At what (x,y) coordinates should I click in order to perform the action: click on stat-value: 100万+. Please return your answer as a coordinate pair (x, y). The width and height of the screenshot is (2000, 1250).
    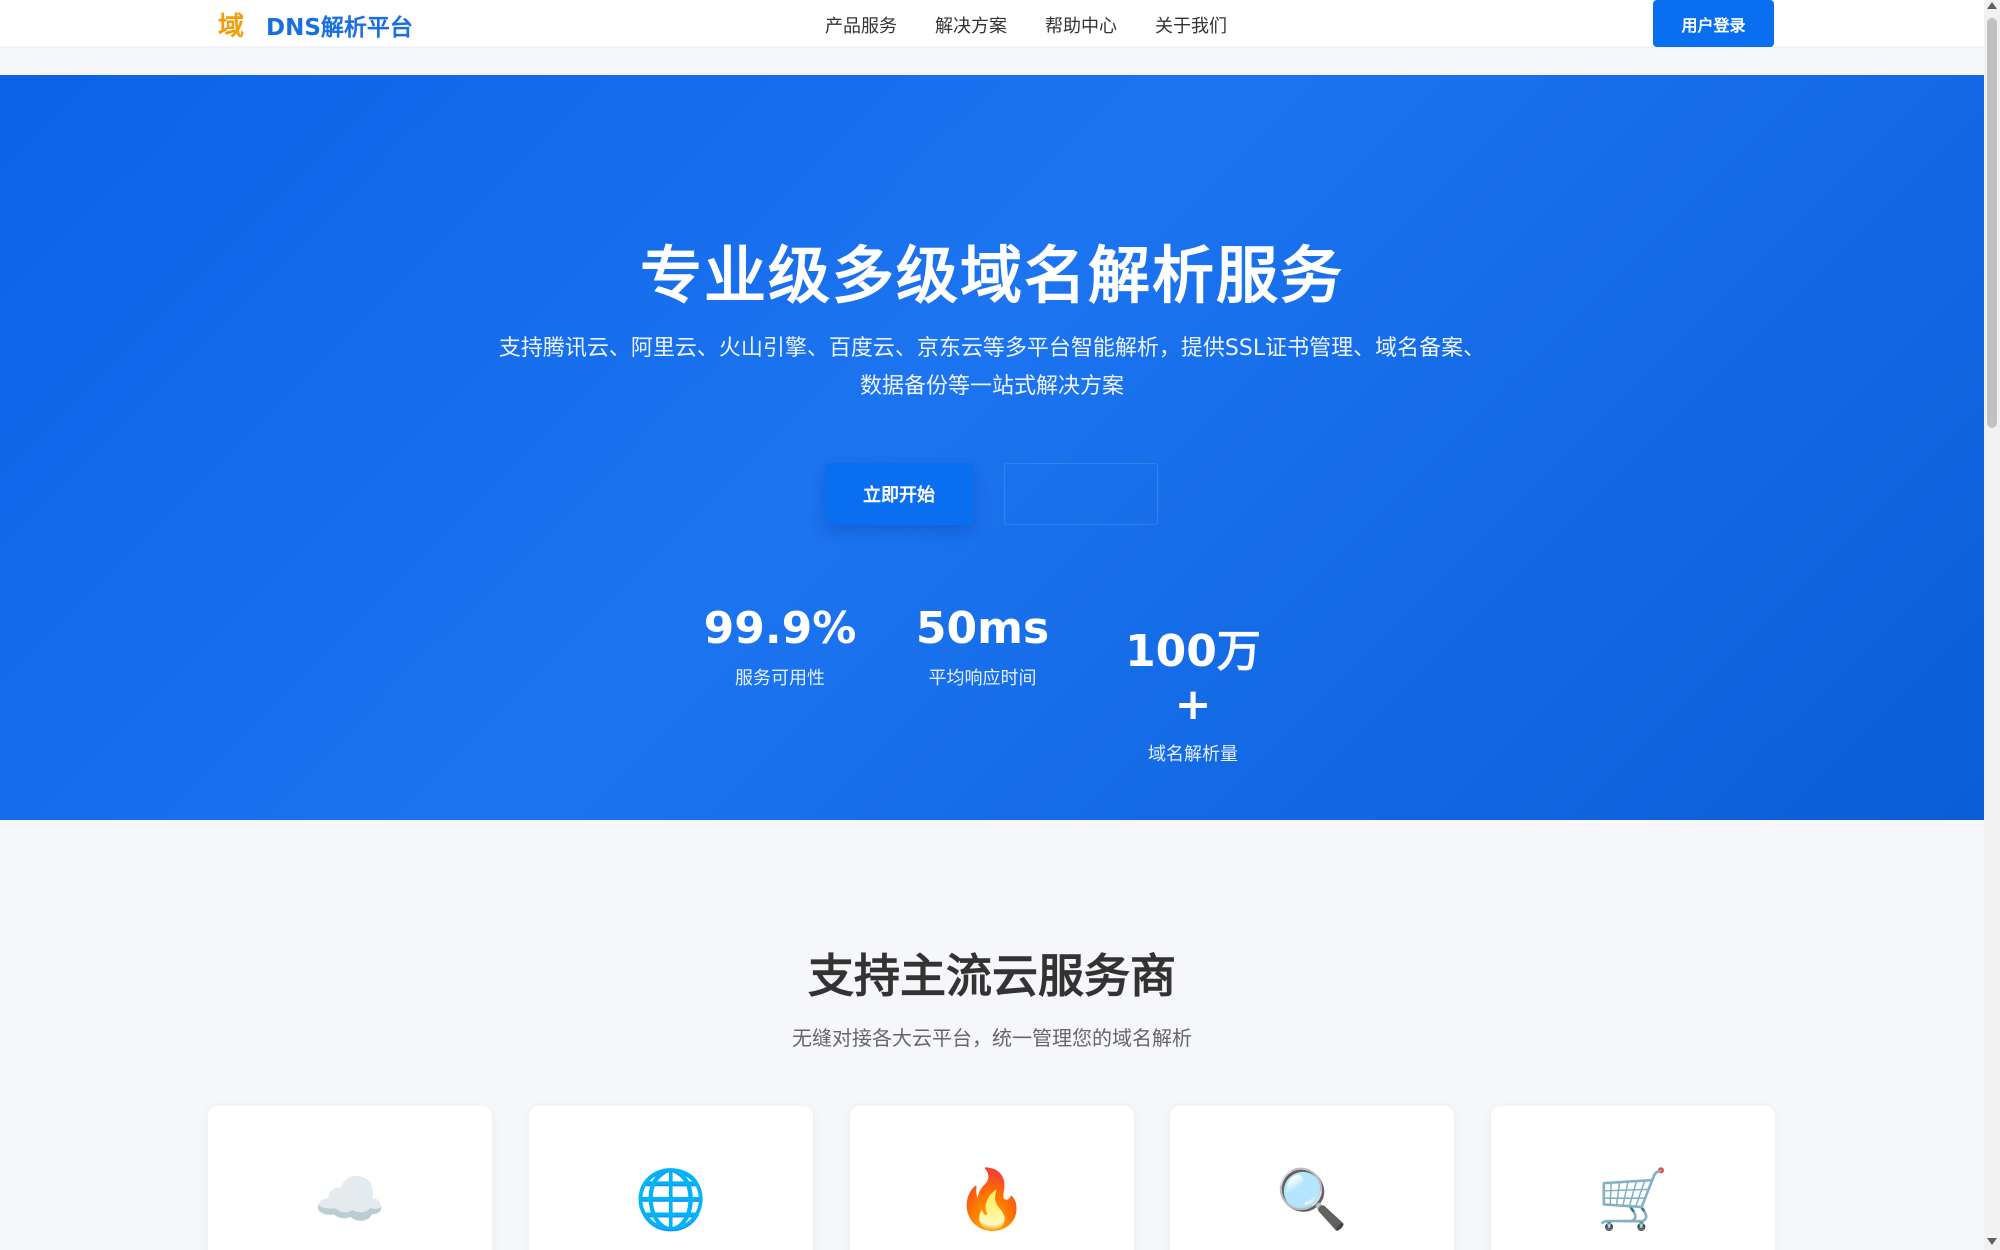
    Looking at the image, I should click on (1193, 678).